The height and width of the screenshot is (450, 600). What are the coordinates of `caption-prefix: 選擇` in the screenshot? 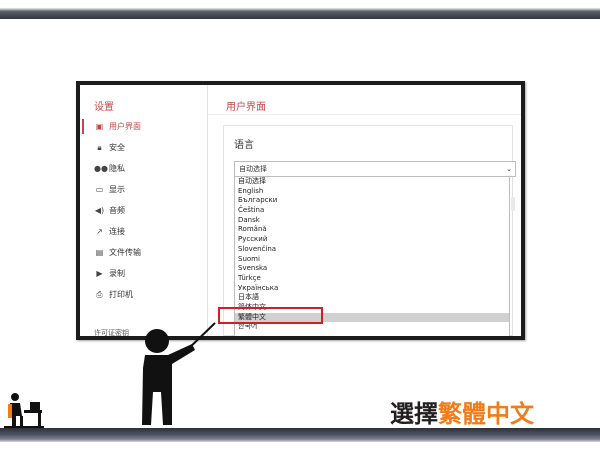 It's located at (414, 414).